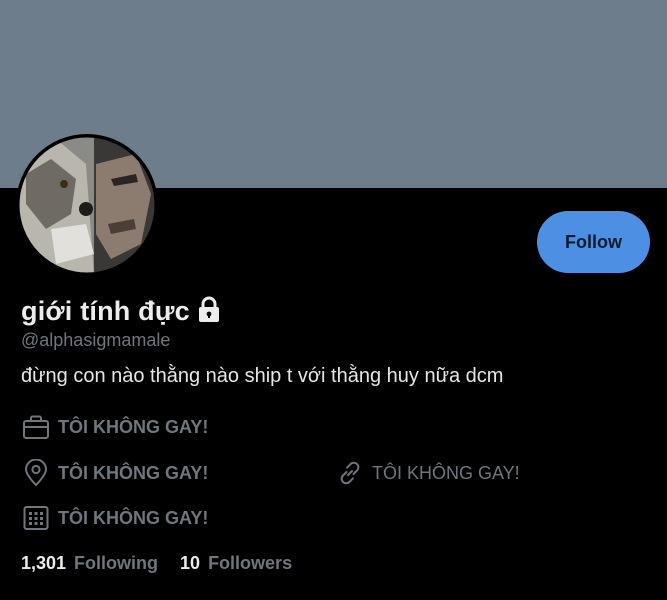  I want to click on following-link: 1,301 Following, so click(89, 563).